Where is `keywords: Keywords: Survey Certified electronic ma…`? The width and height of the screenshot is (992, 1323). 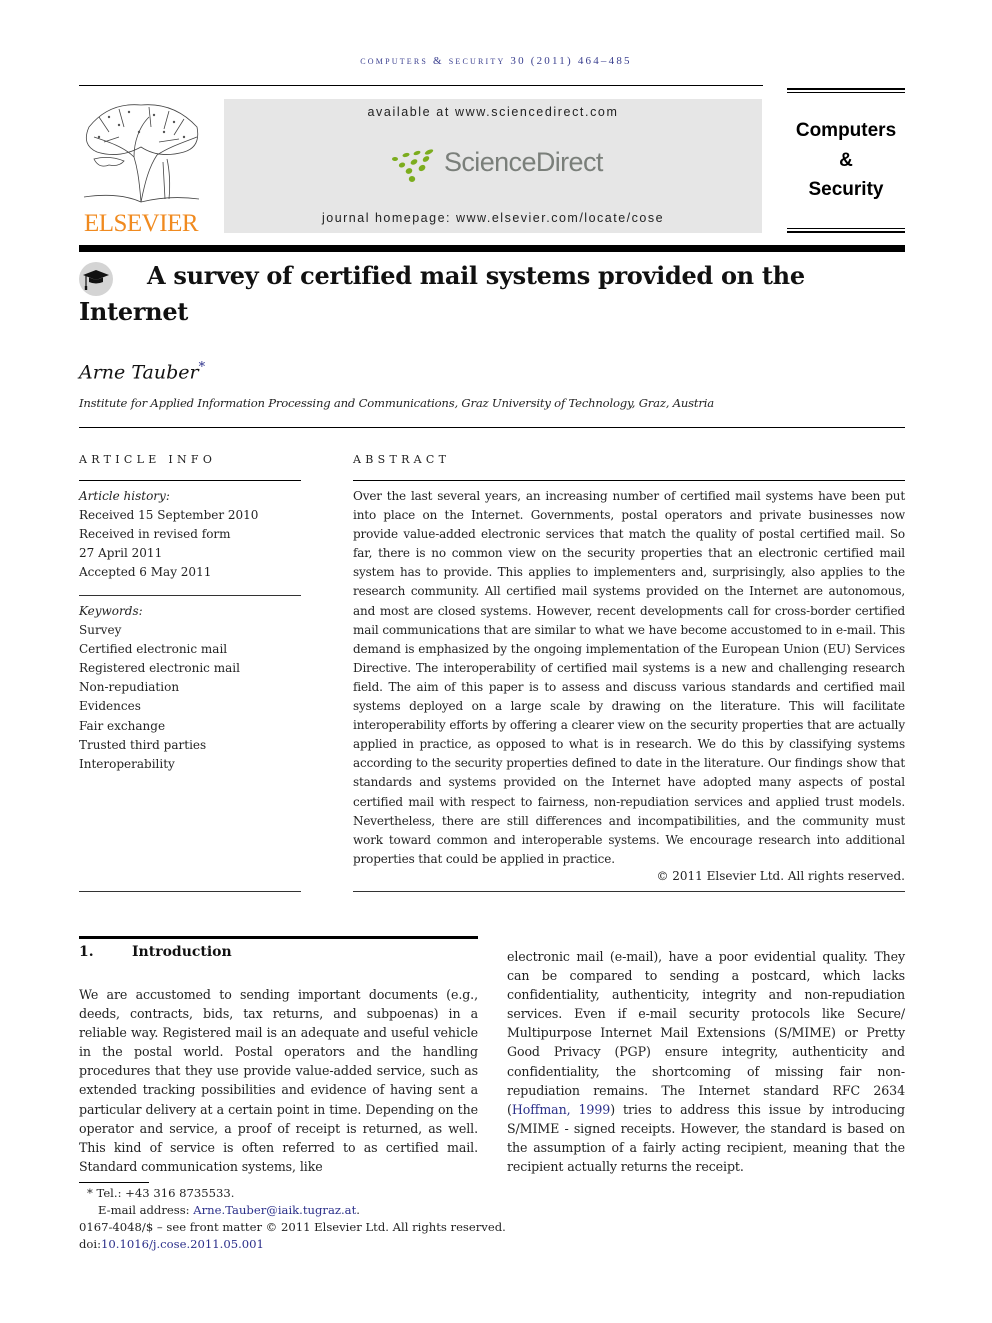 keywords: Keywords: Survey Certified electronic ma… is located at coordinates (190, 688).